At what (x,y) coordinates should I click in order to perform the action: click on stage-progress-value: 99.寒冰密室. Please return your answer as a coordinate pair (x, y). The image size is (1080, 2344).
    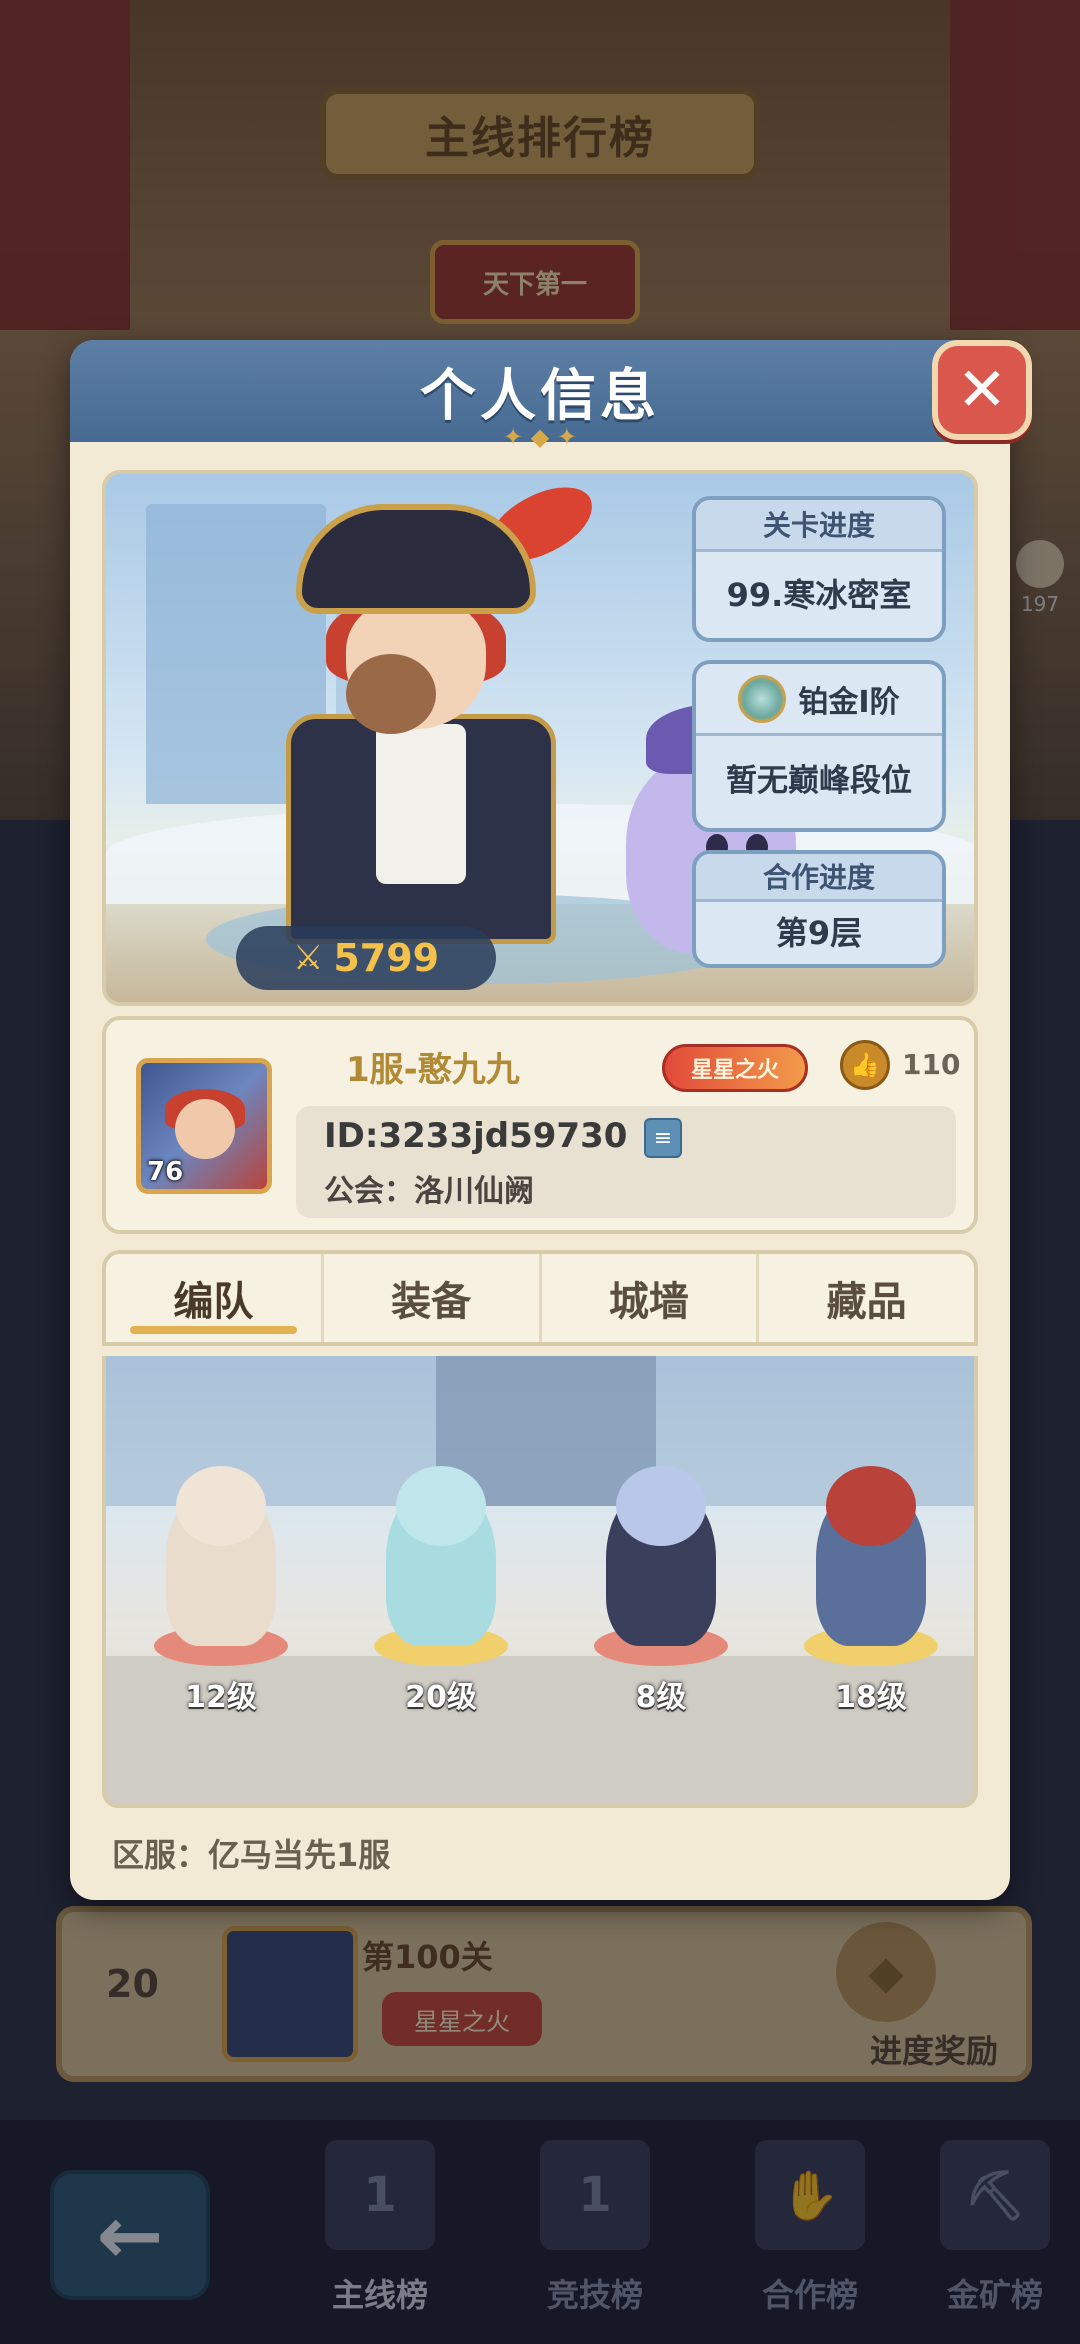
    Looking at the image, I should click on (819, 595).